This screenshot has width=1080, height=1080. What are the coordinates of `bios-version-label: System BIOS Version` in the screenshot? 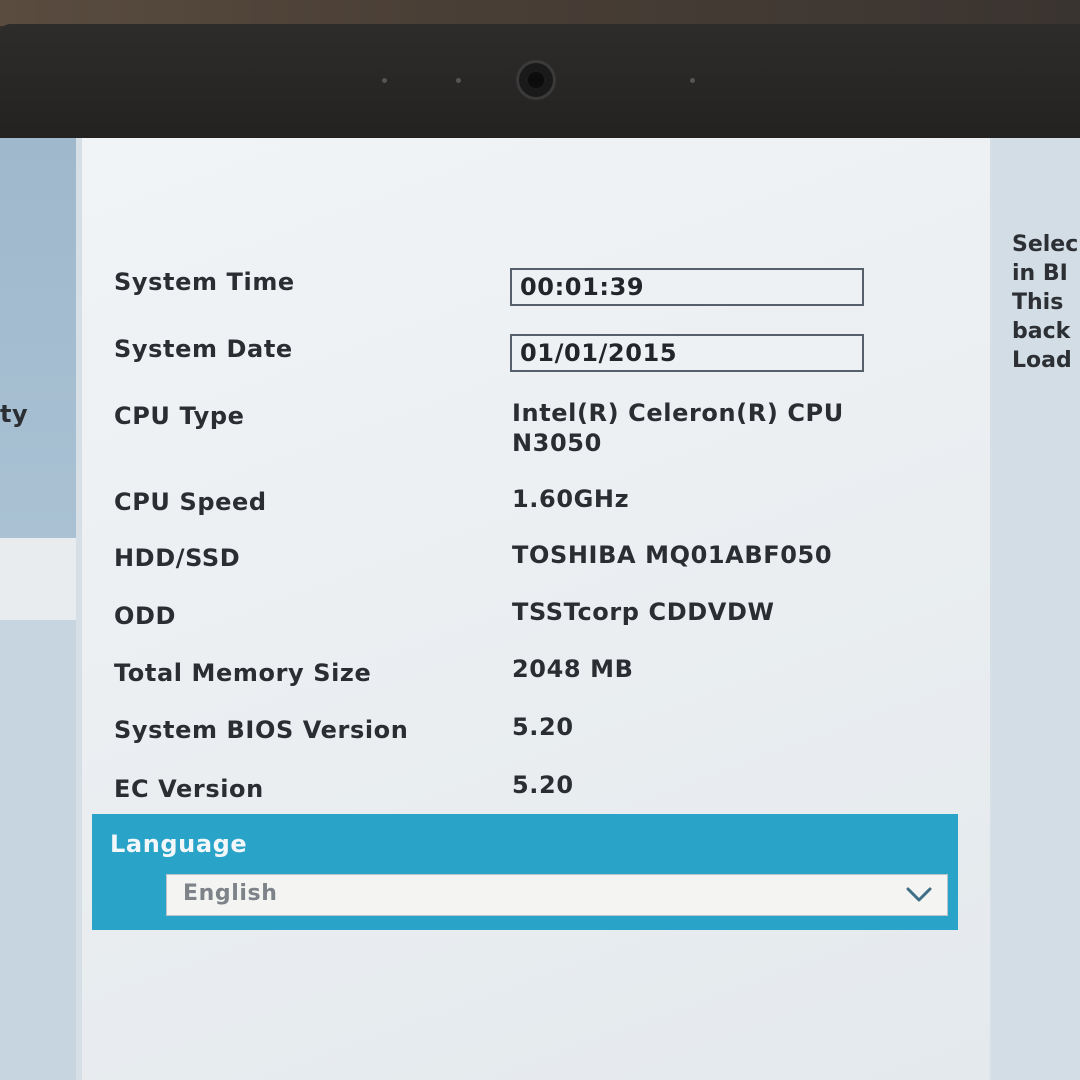 It's located at (261, 730).